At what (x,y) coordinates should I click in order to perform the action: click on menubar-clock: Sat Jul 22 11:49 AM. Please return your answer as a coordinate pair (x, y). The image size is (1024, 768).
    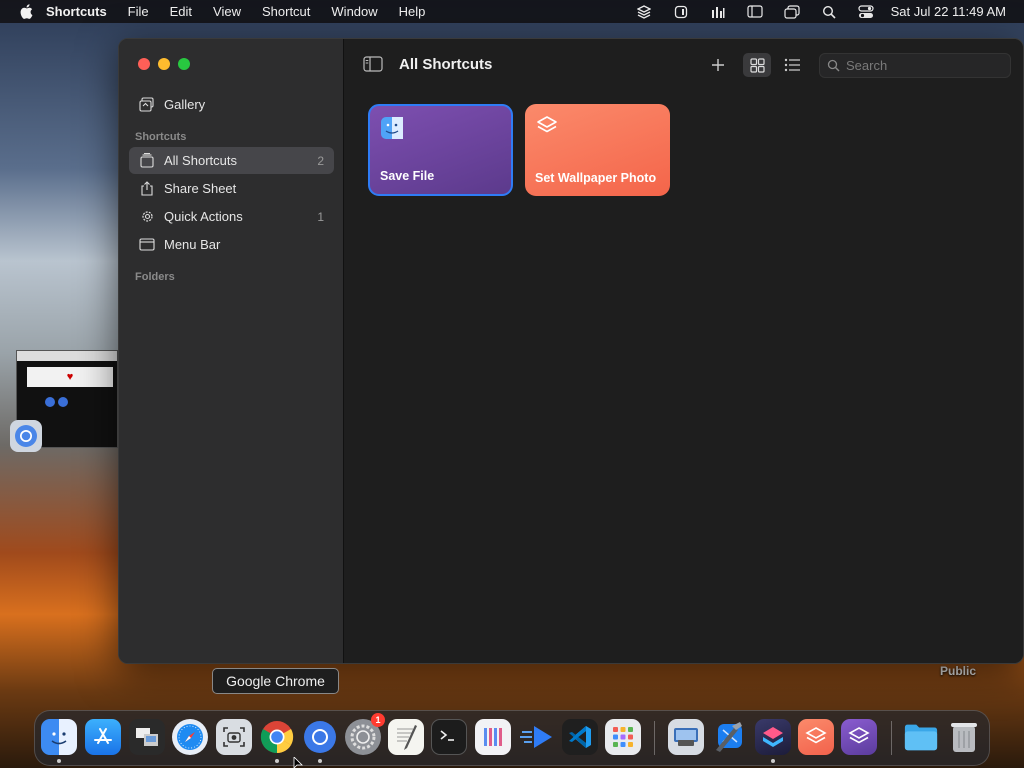
    Looking at the image, I should click on (948, 11).